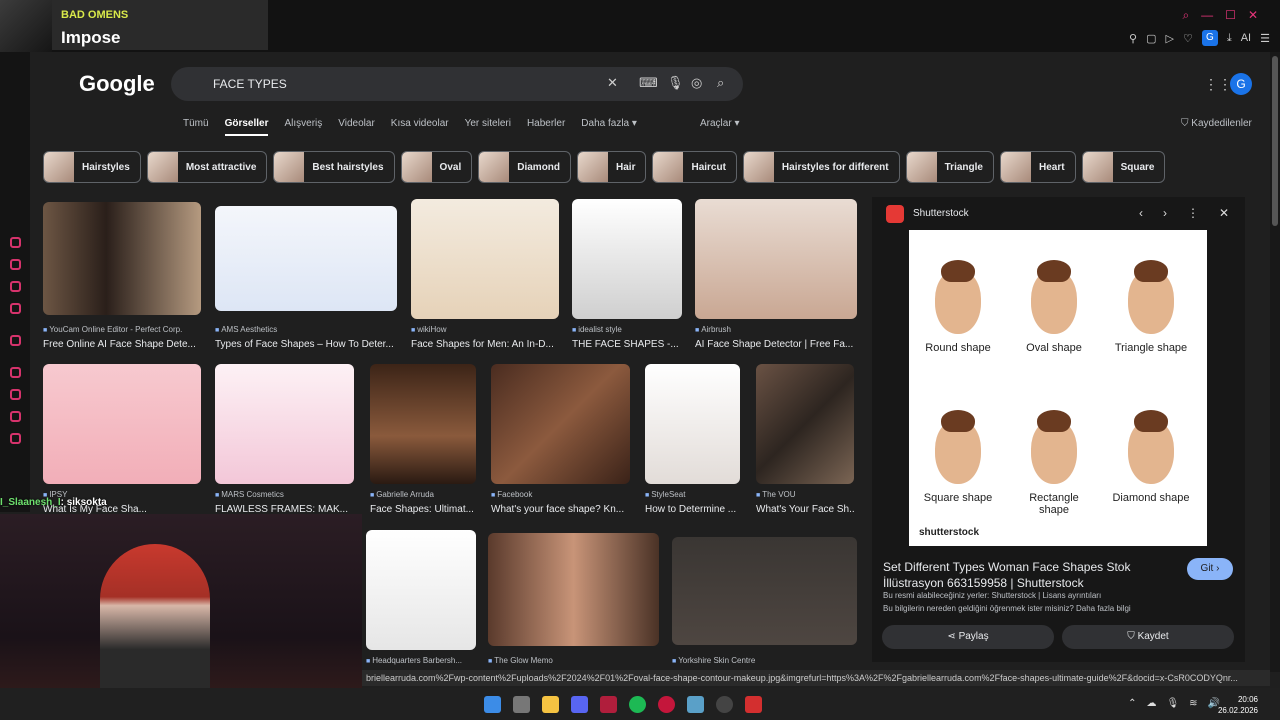 This screenshot has width=1280, height=720. What do you see at coordinates (949, 167) in the screenshot?
I see `chip: Triangle` at bounding box center [949, 167].